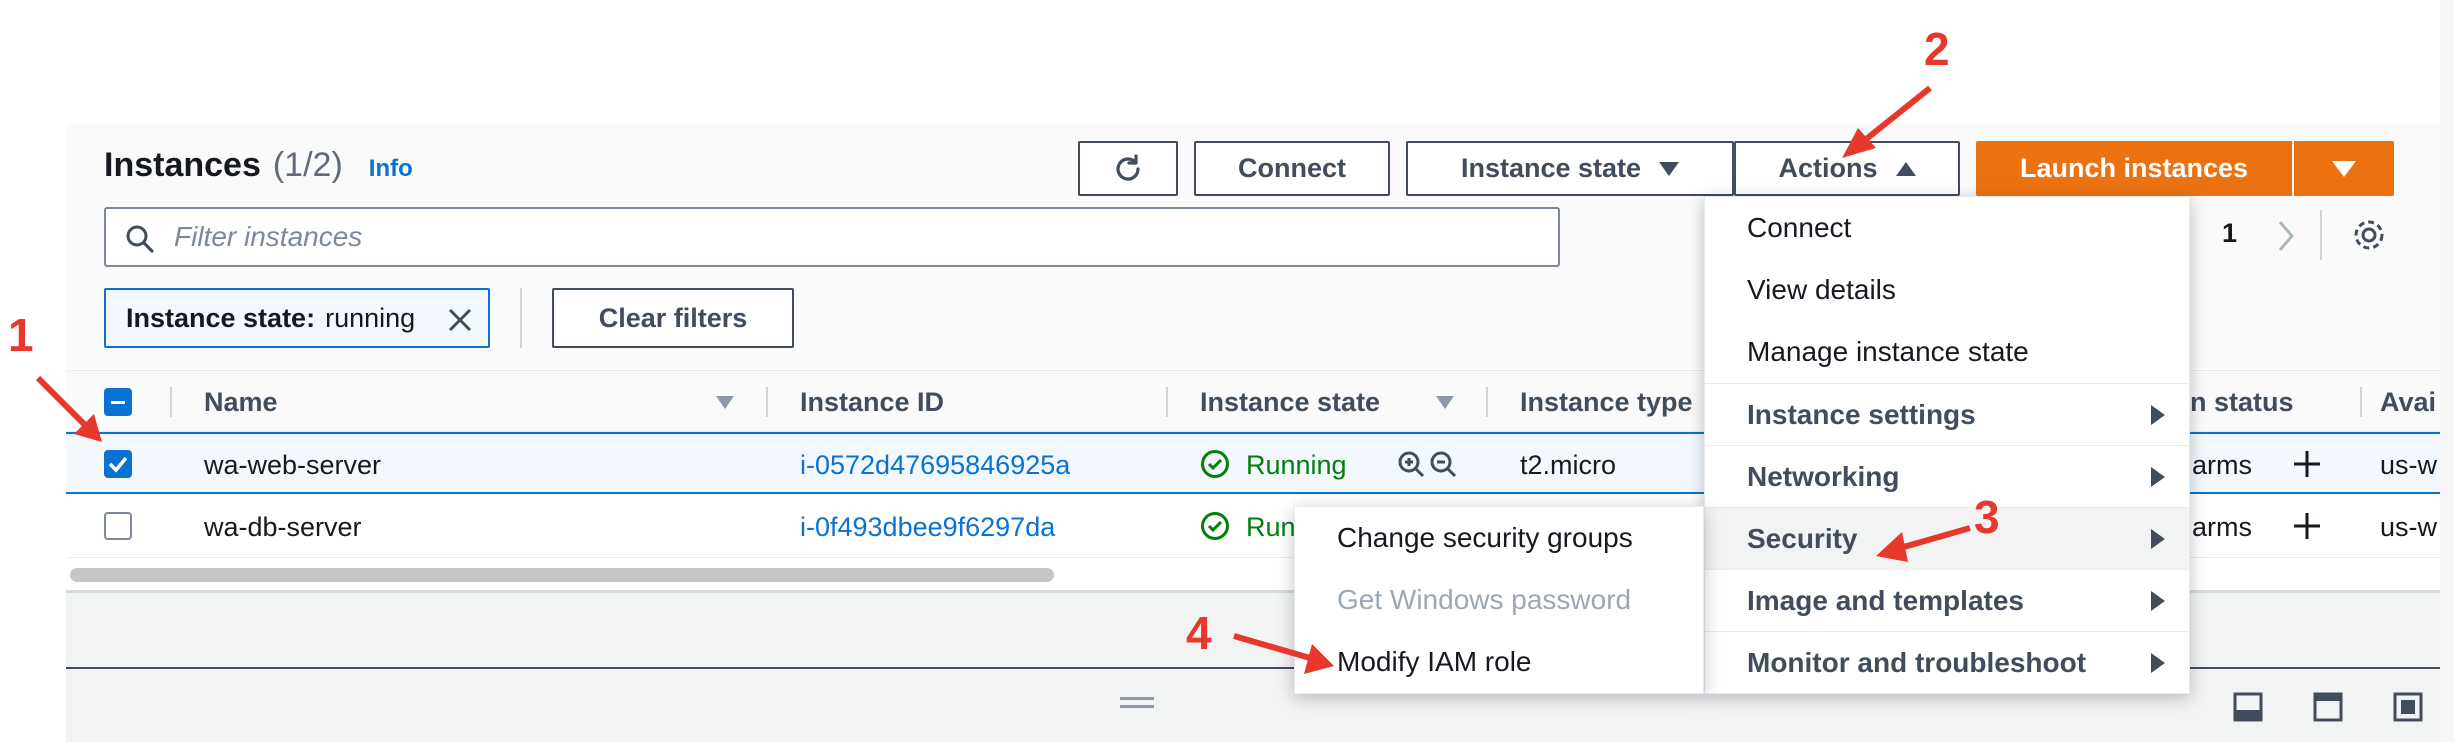 This screenshot has width=2454, height=742. Describe the element at coordinates (1947, 290) in the screenshot. I see `menu-item-view-details: View details` at that location.